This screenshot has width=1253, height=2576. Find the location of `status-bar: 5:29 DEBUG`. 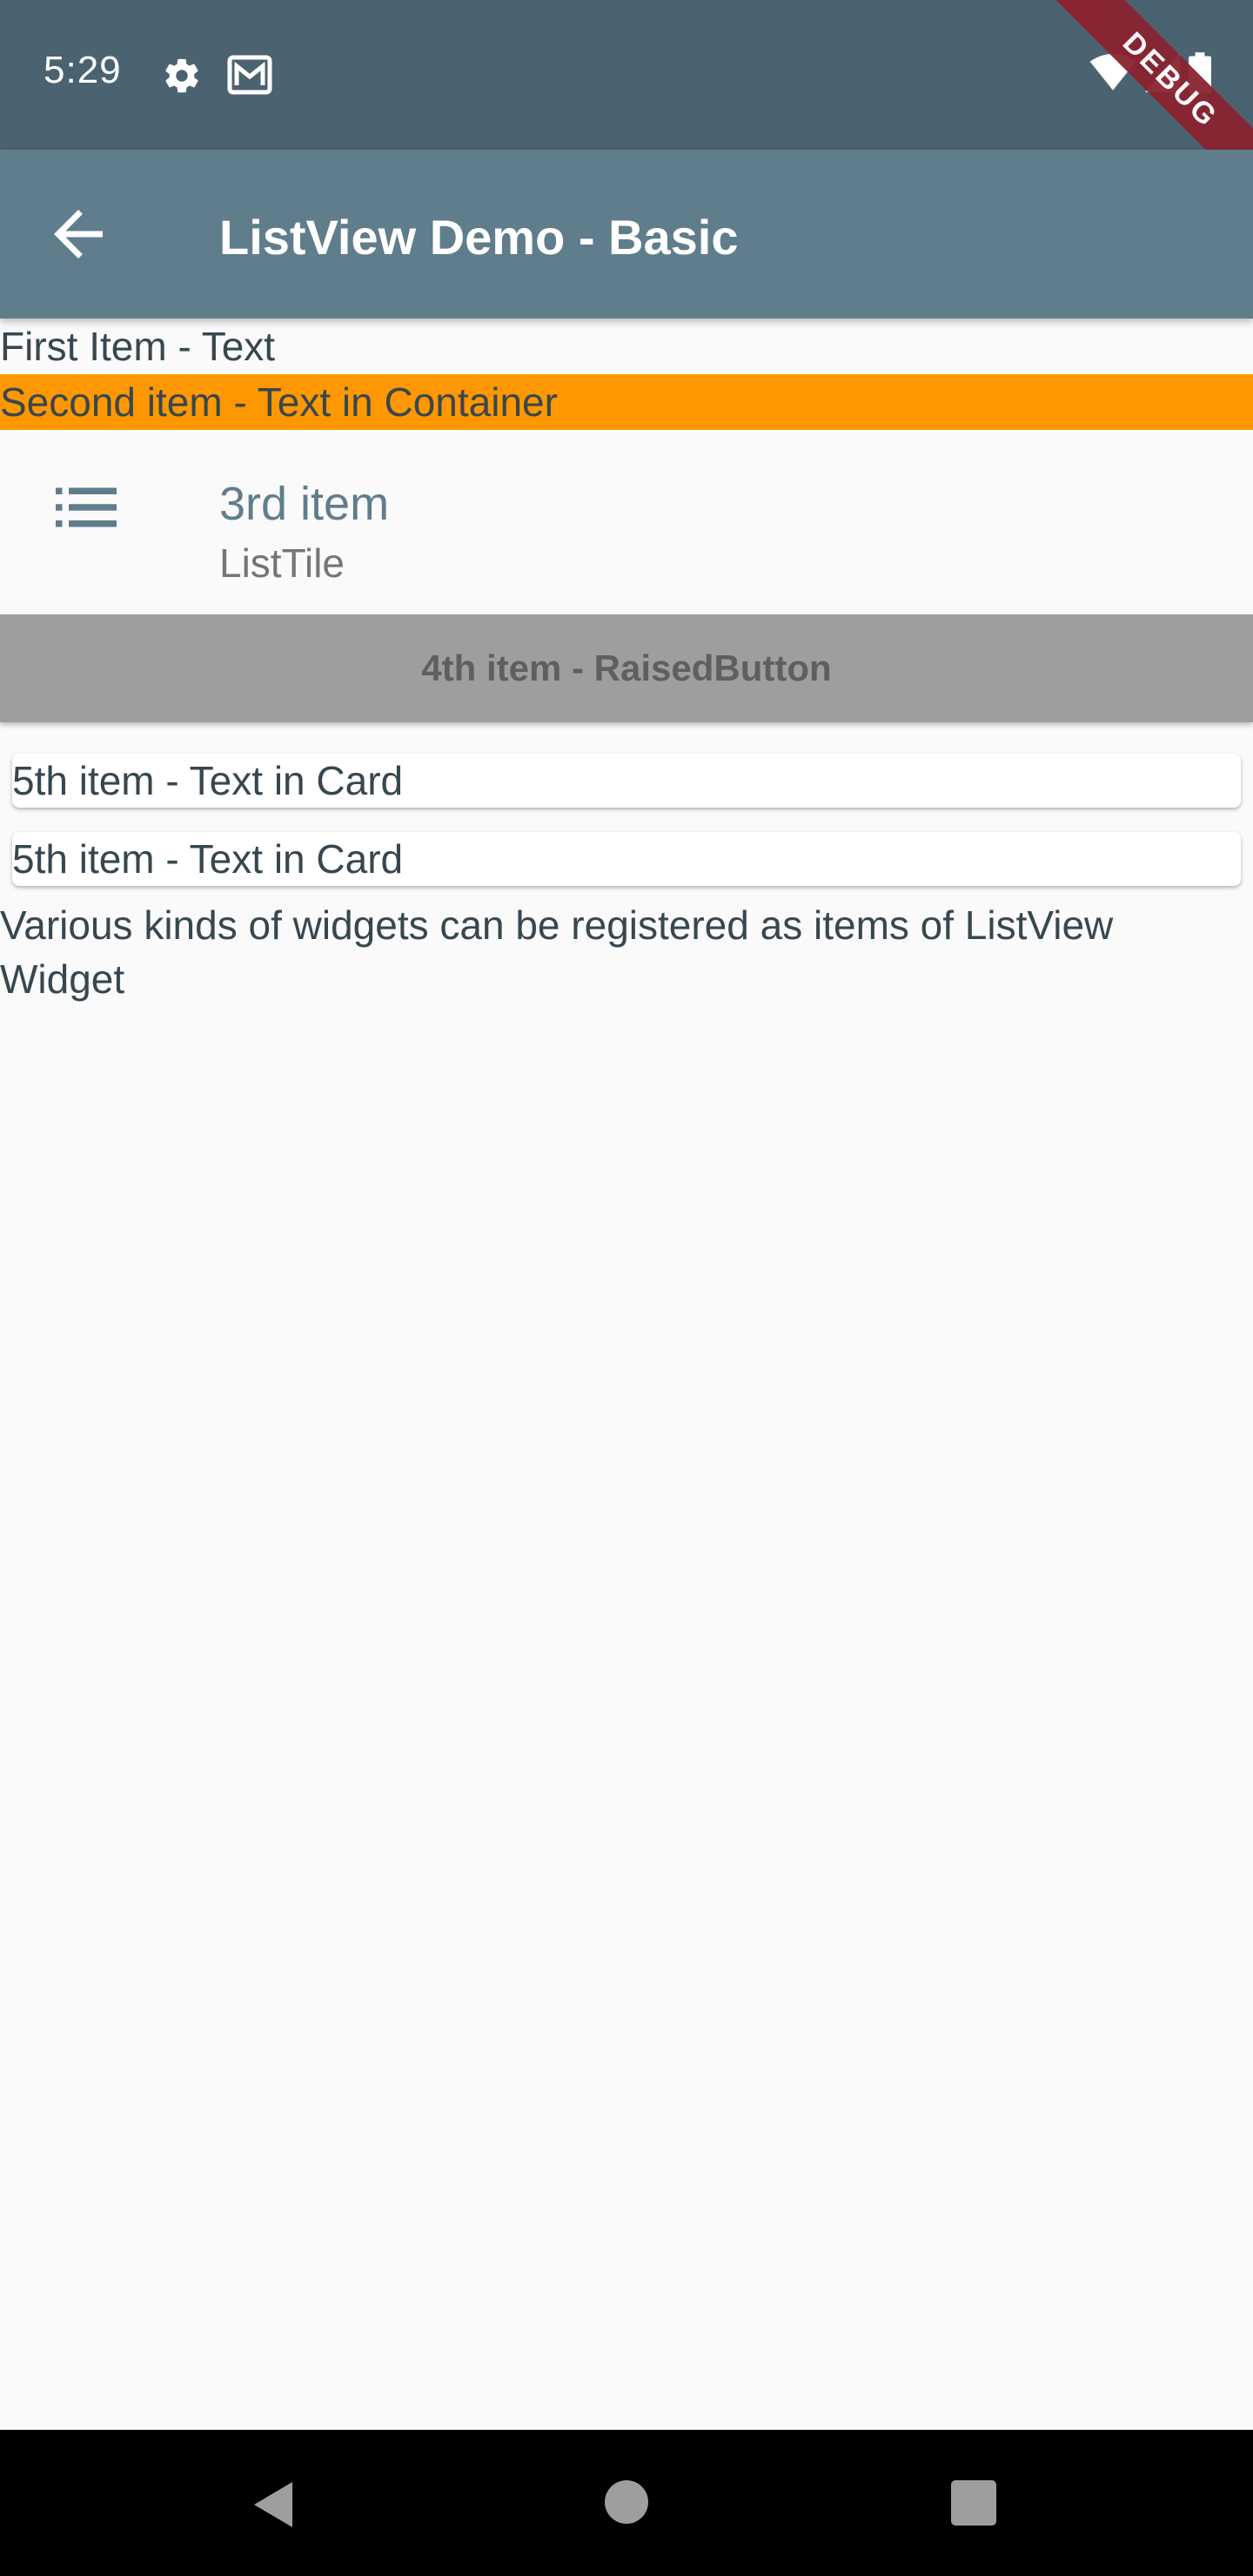

status-bar: 5:29 DEBUG is located at coordinates (626, 100).